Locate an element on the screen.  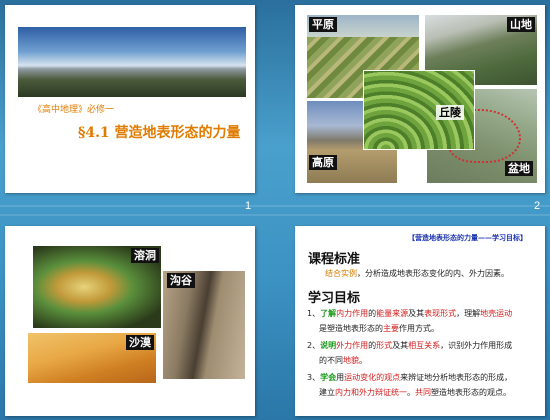
learning-goal-3: 3、学会用运动变化的观点来辨证地分析地表形态的形成， is located at coordinates (410, 377).